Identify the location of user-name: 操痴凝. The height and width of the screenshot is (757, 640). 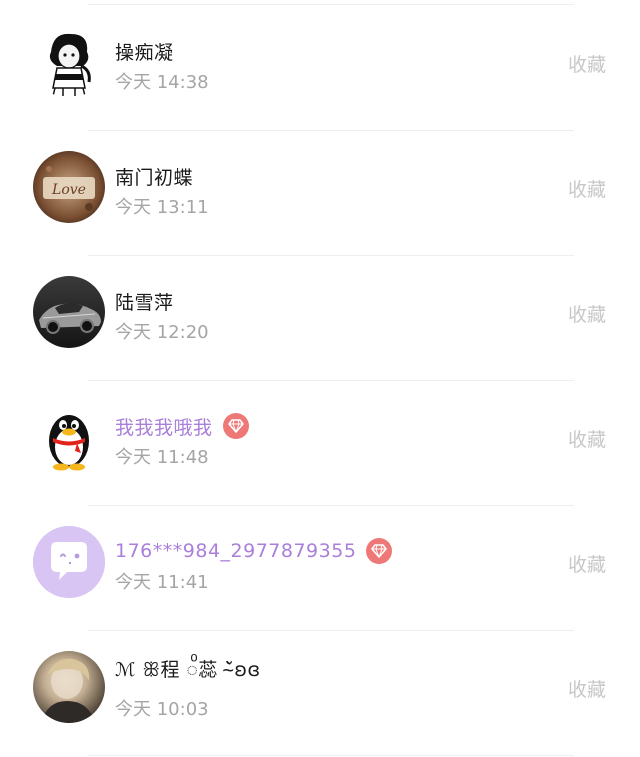
(144, 51).